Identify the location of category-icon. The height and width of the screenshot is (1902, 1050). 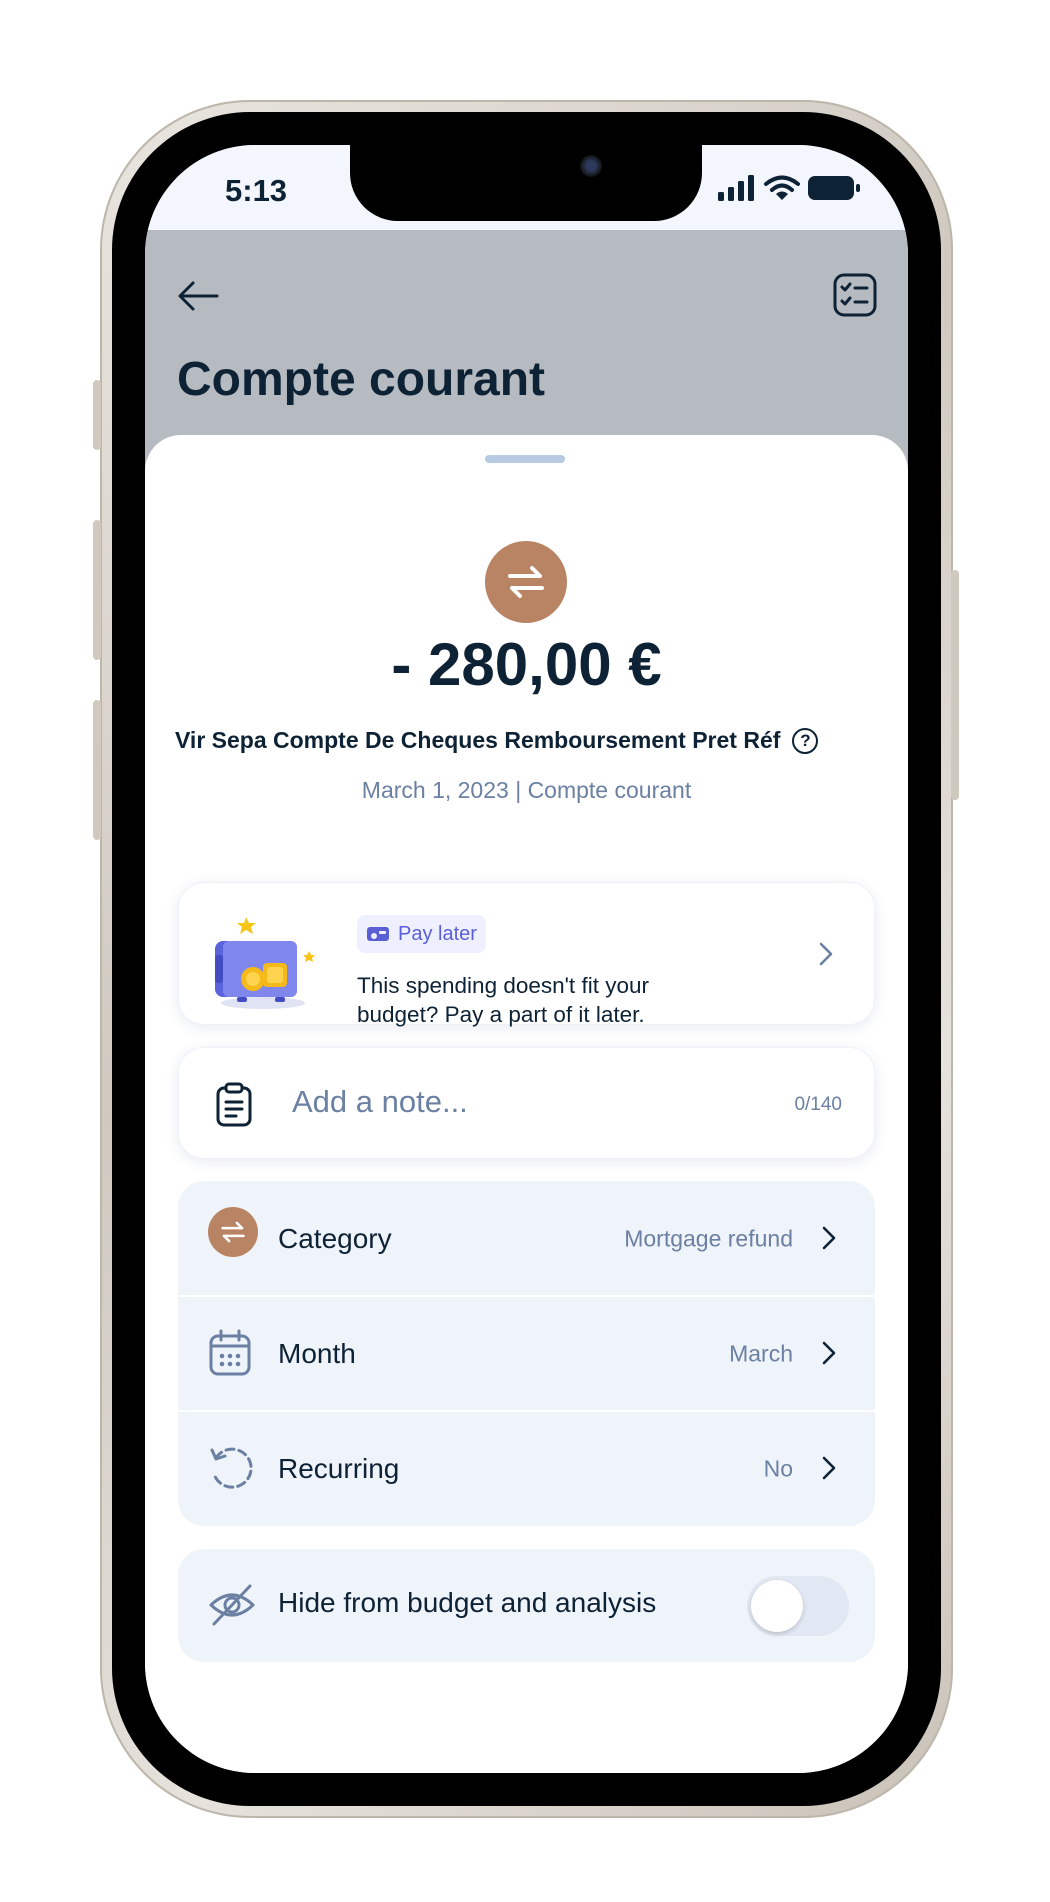
(233, 1232).